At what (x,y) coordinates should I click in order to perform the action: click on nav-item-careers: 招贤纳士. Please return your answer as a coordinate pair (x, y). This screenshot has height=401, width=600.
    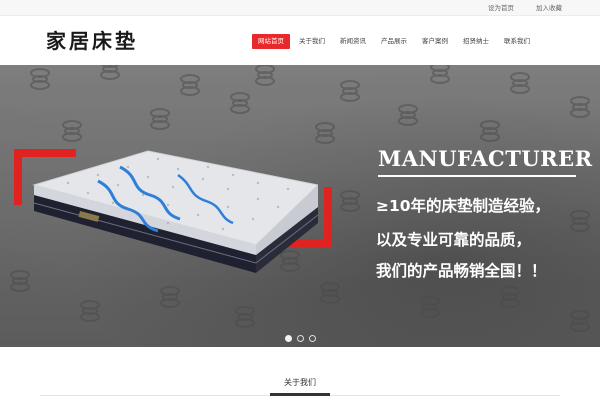
    Looking at the image, I should click on (476, 41).